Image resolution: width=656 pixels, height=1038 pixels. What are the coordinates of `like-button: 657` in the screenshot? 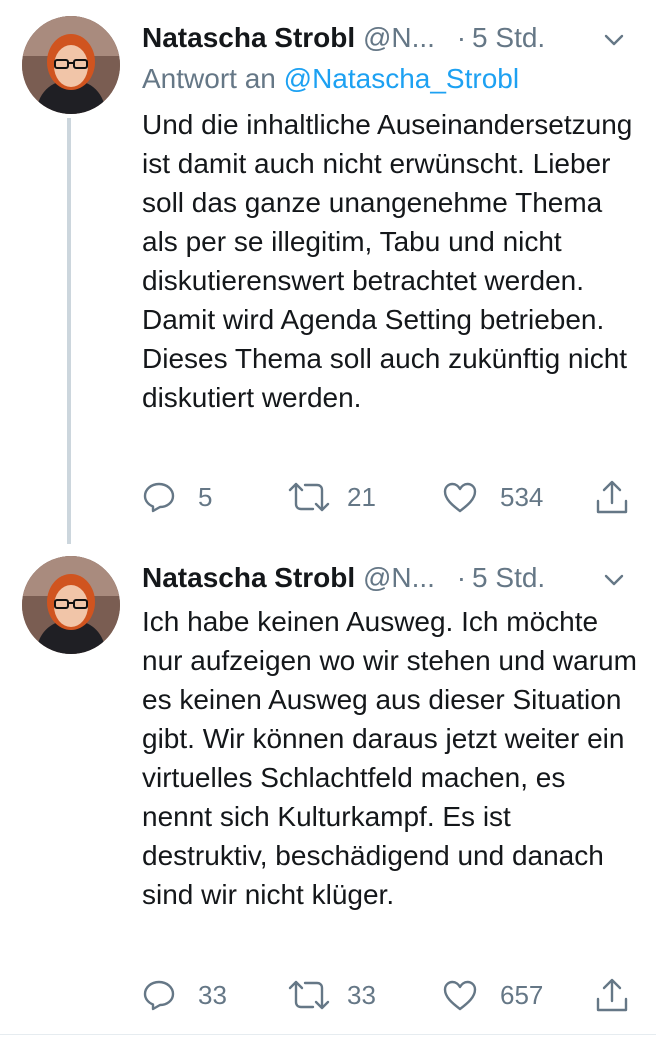 It's located at (492, 995).